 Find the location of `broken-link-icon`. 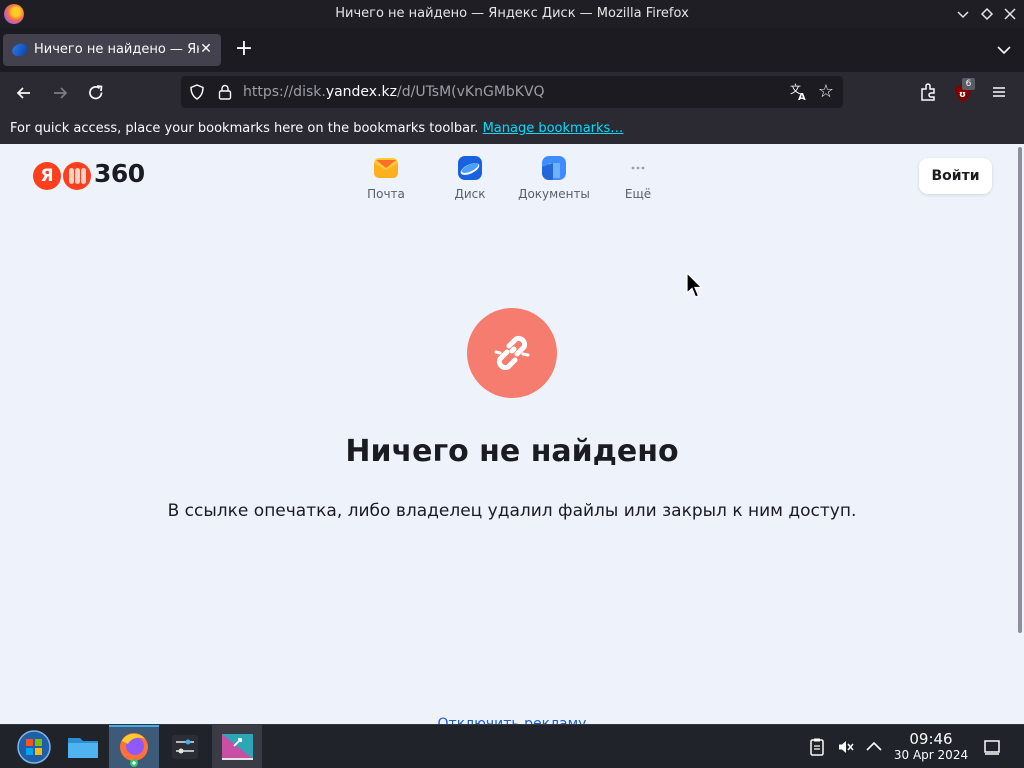

broken-link-icon is located at coordinates (512, 353).